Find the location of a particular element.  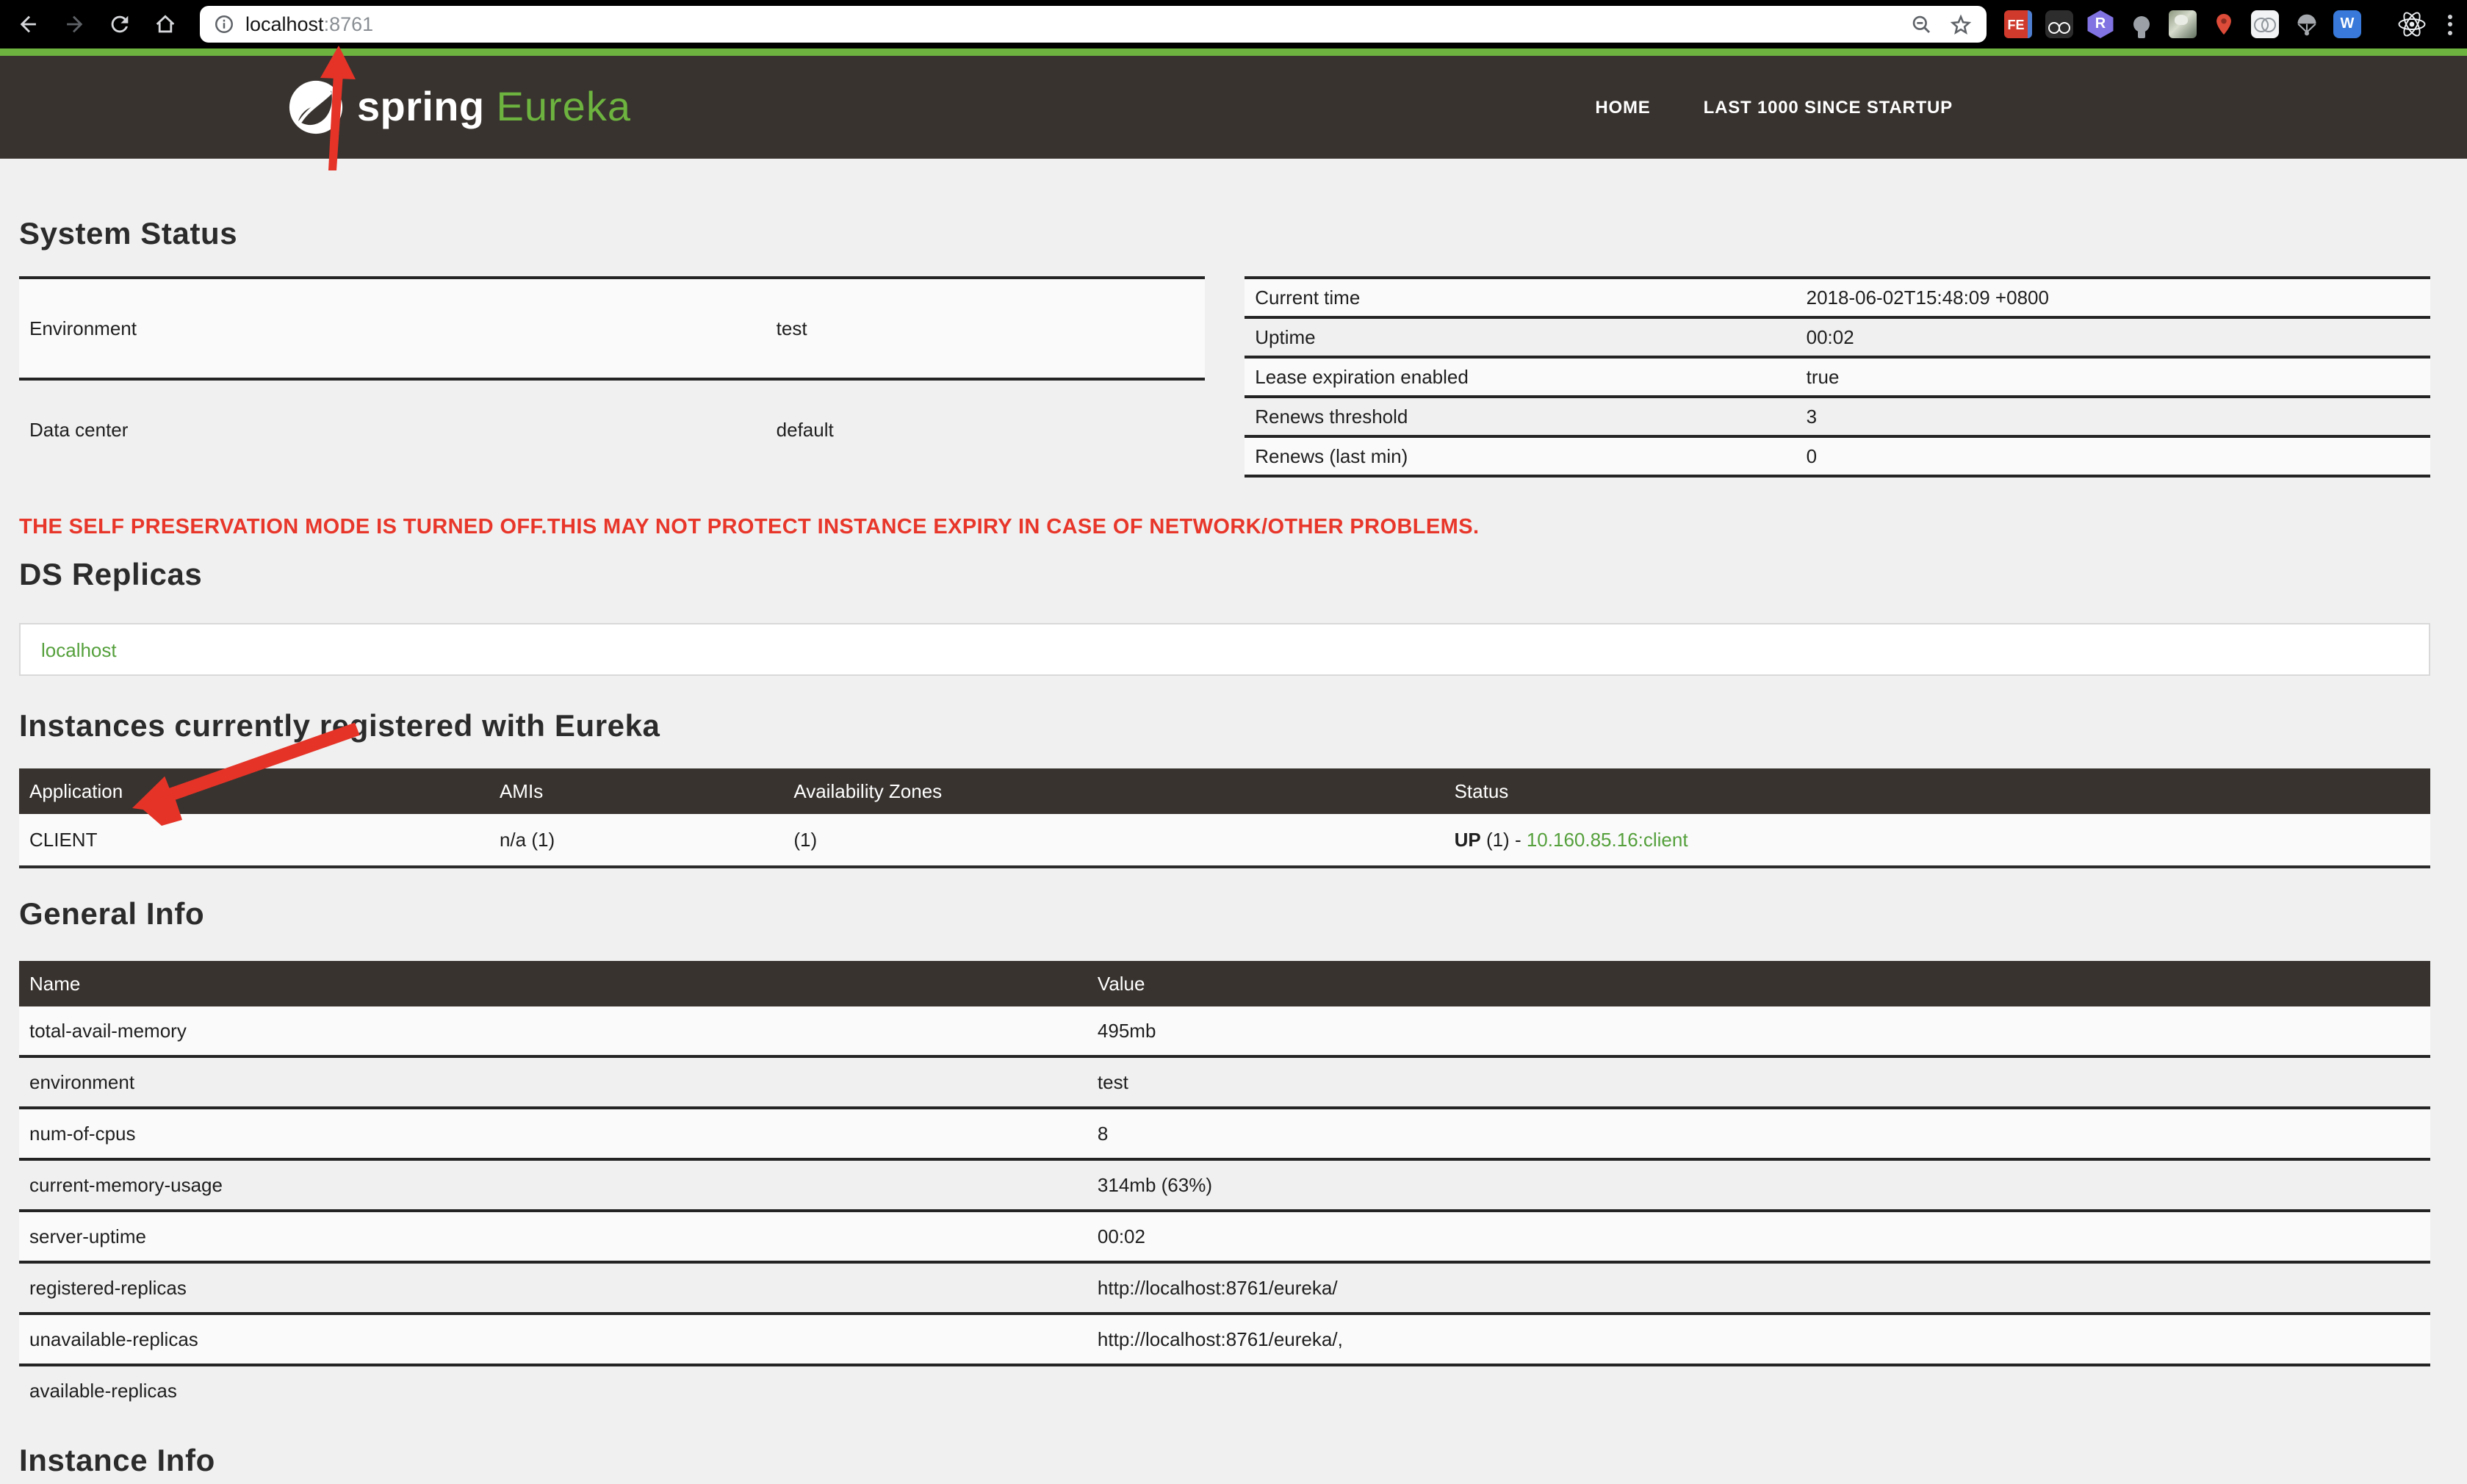

nav-home-link: HOME is located at coordinates (1622, 108).